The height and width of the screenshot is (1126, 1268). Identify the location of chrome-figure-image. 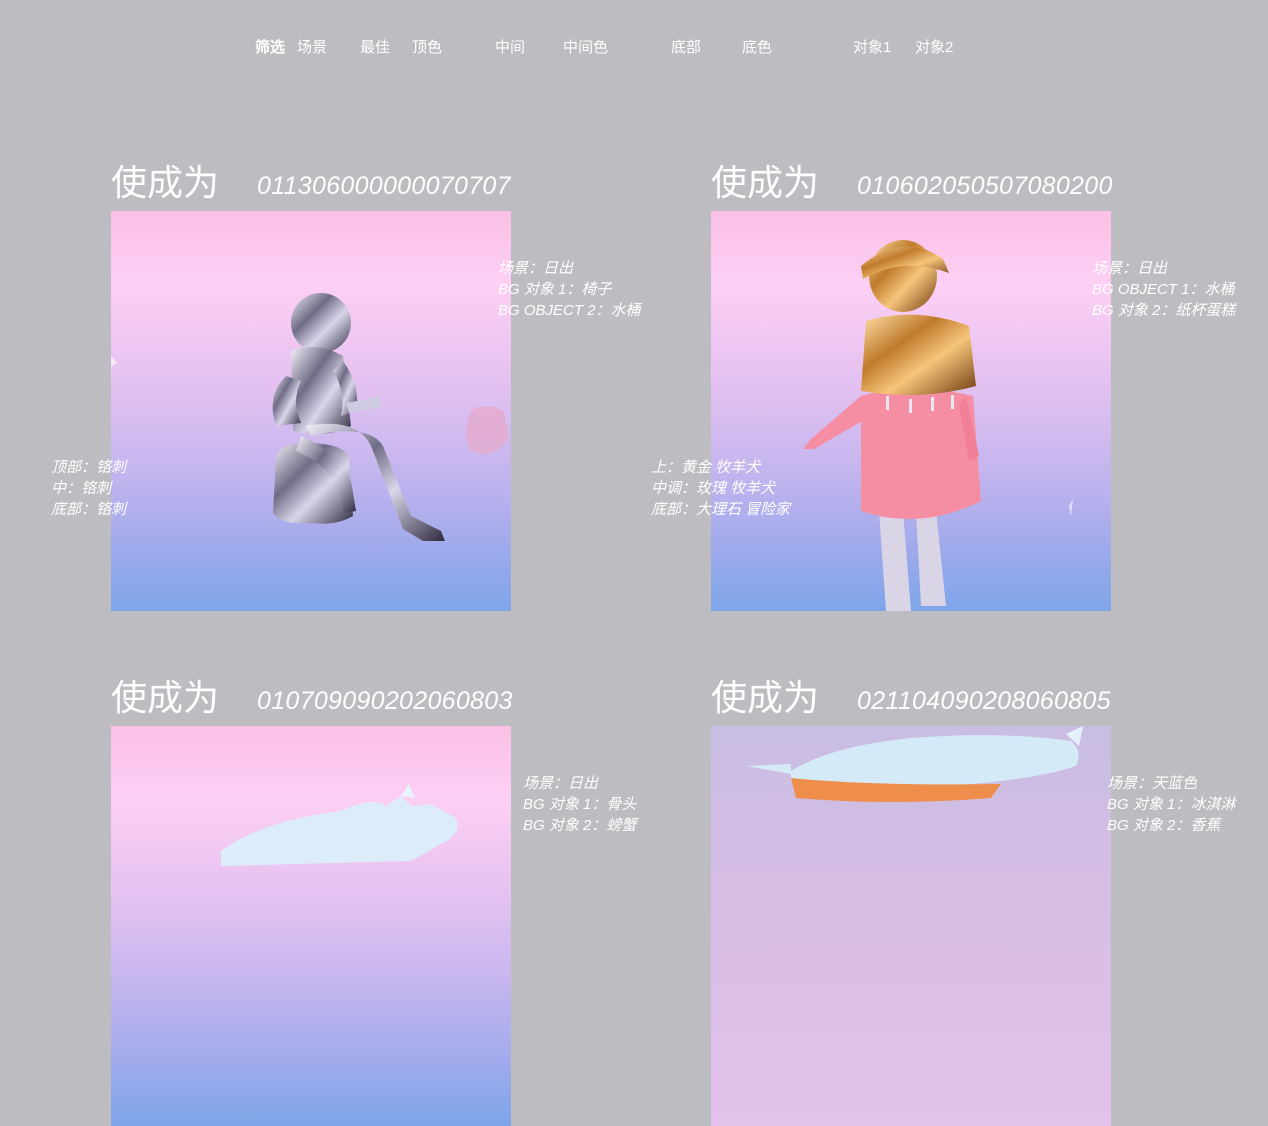
(310, 417).